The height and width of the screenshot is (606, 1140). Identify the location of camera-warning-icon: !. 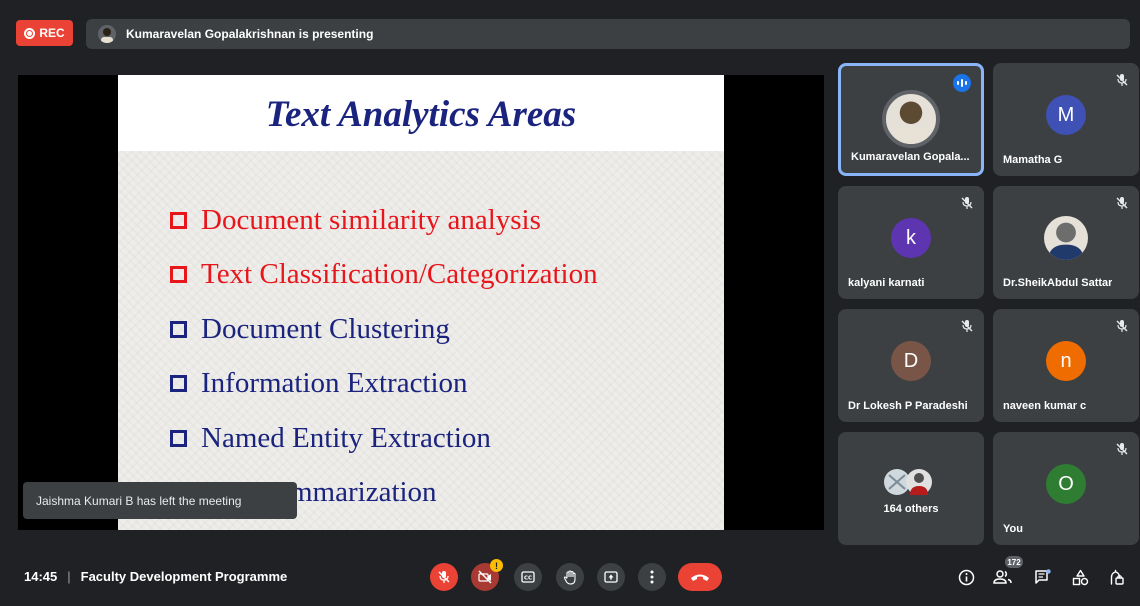
(496, 565).